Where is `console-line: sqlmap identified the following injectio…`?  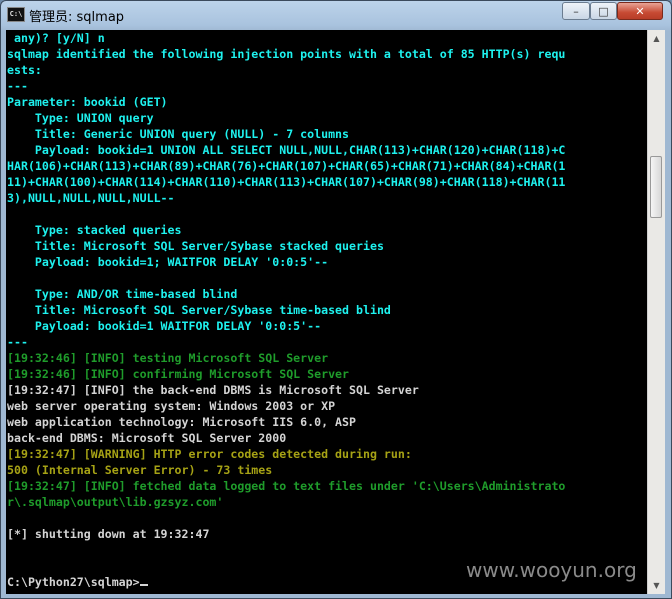
console-line: sqlmap identified the following injectio… is located at coordinates (286, 54).